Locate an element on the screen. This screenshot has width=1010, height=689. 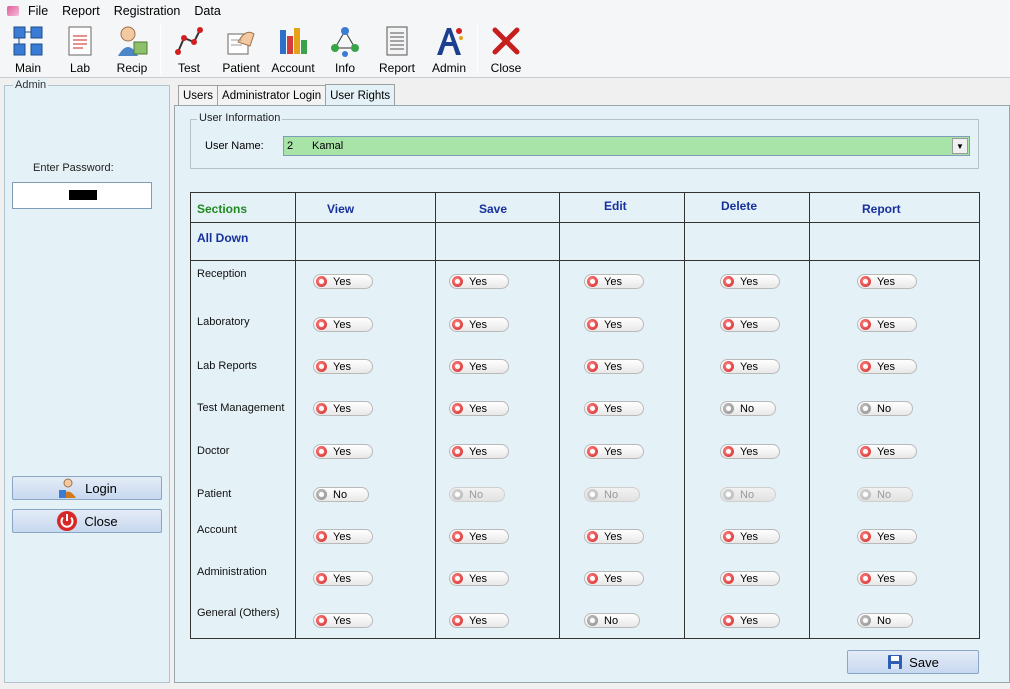
menu-file: File is located at coordinates (38, 11).